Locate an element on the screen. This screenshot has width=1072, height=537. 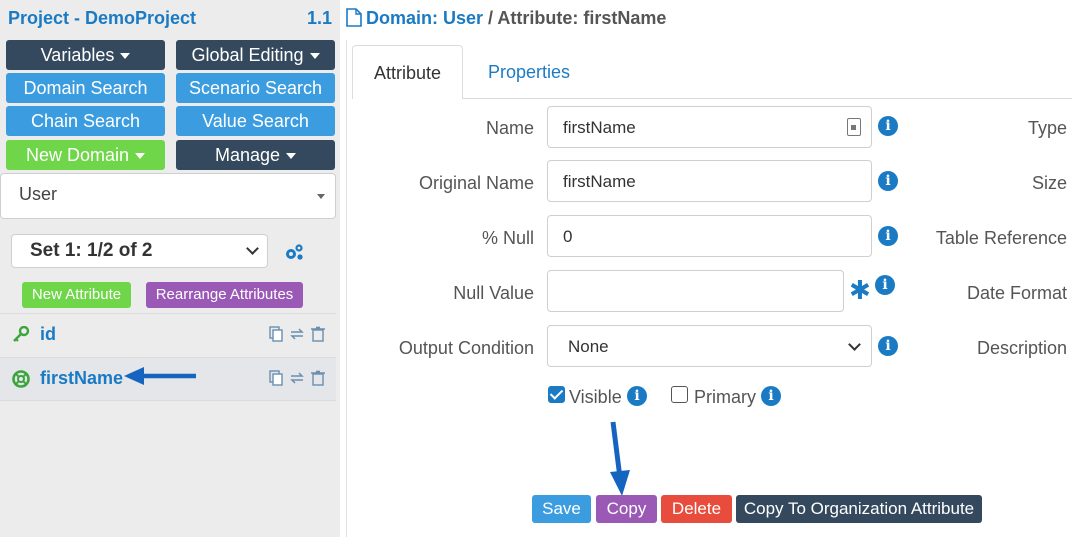
tab-properties: Properties is located at coordinates (529, 72).